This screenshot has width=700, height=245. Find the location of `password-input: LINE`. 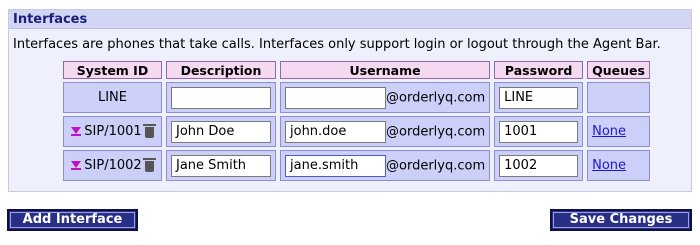

password-input: LINE is located at coordinates (539, 97).